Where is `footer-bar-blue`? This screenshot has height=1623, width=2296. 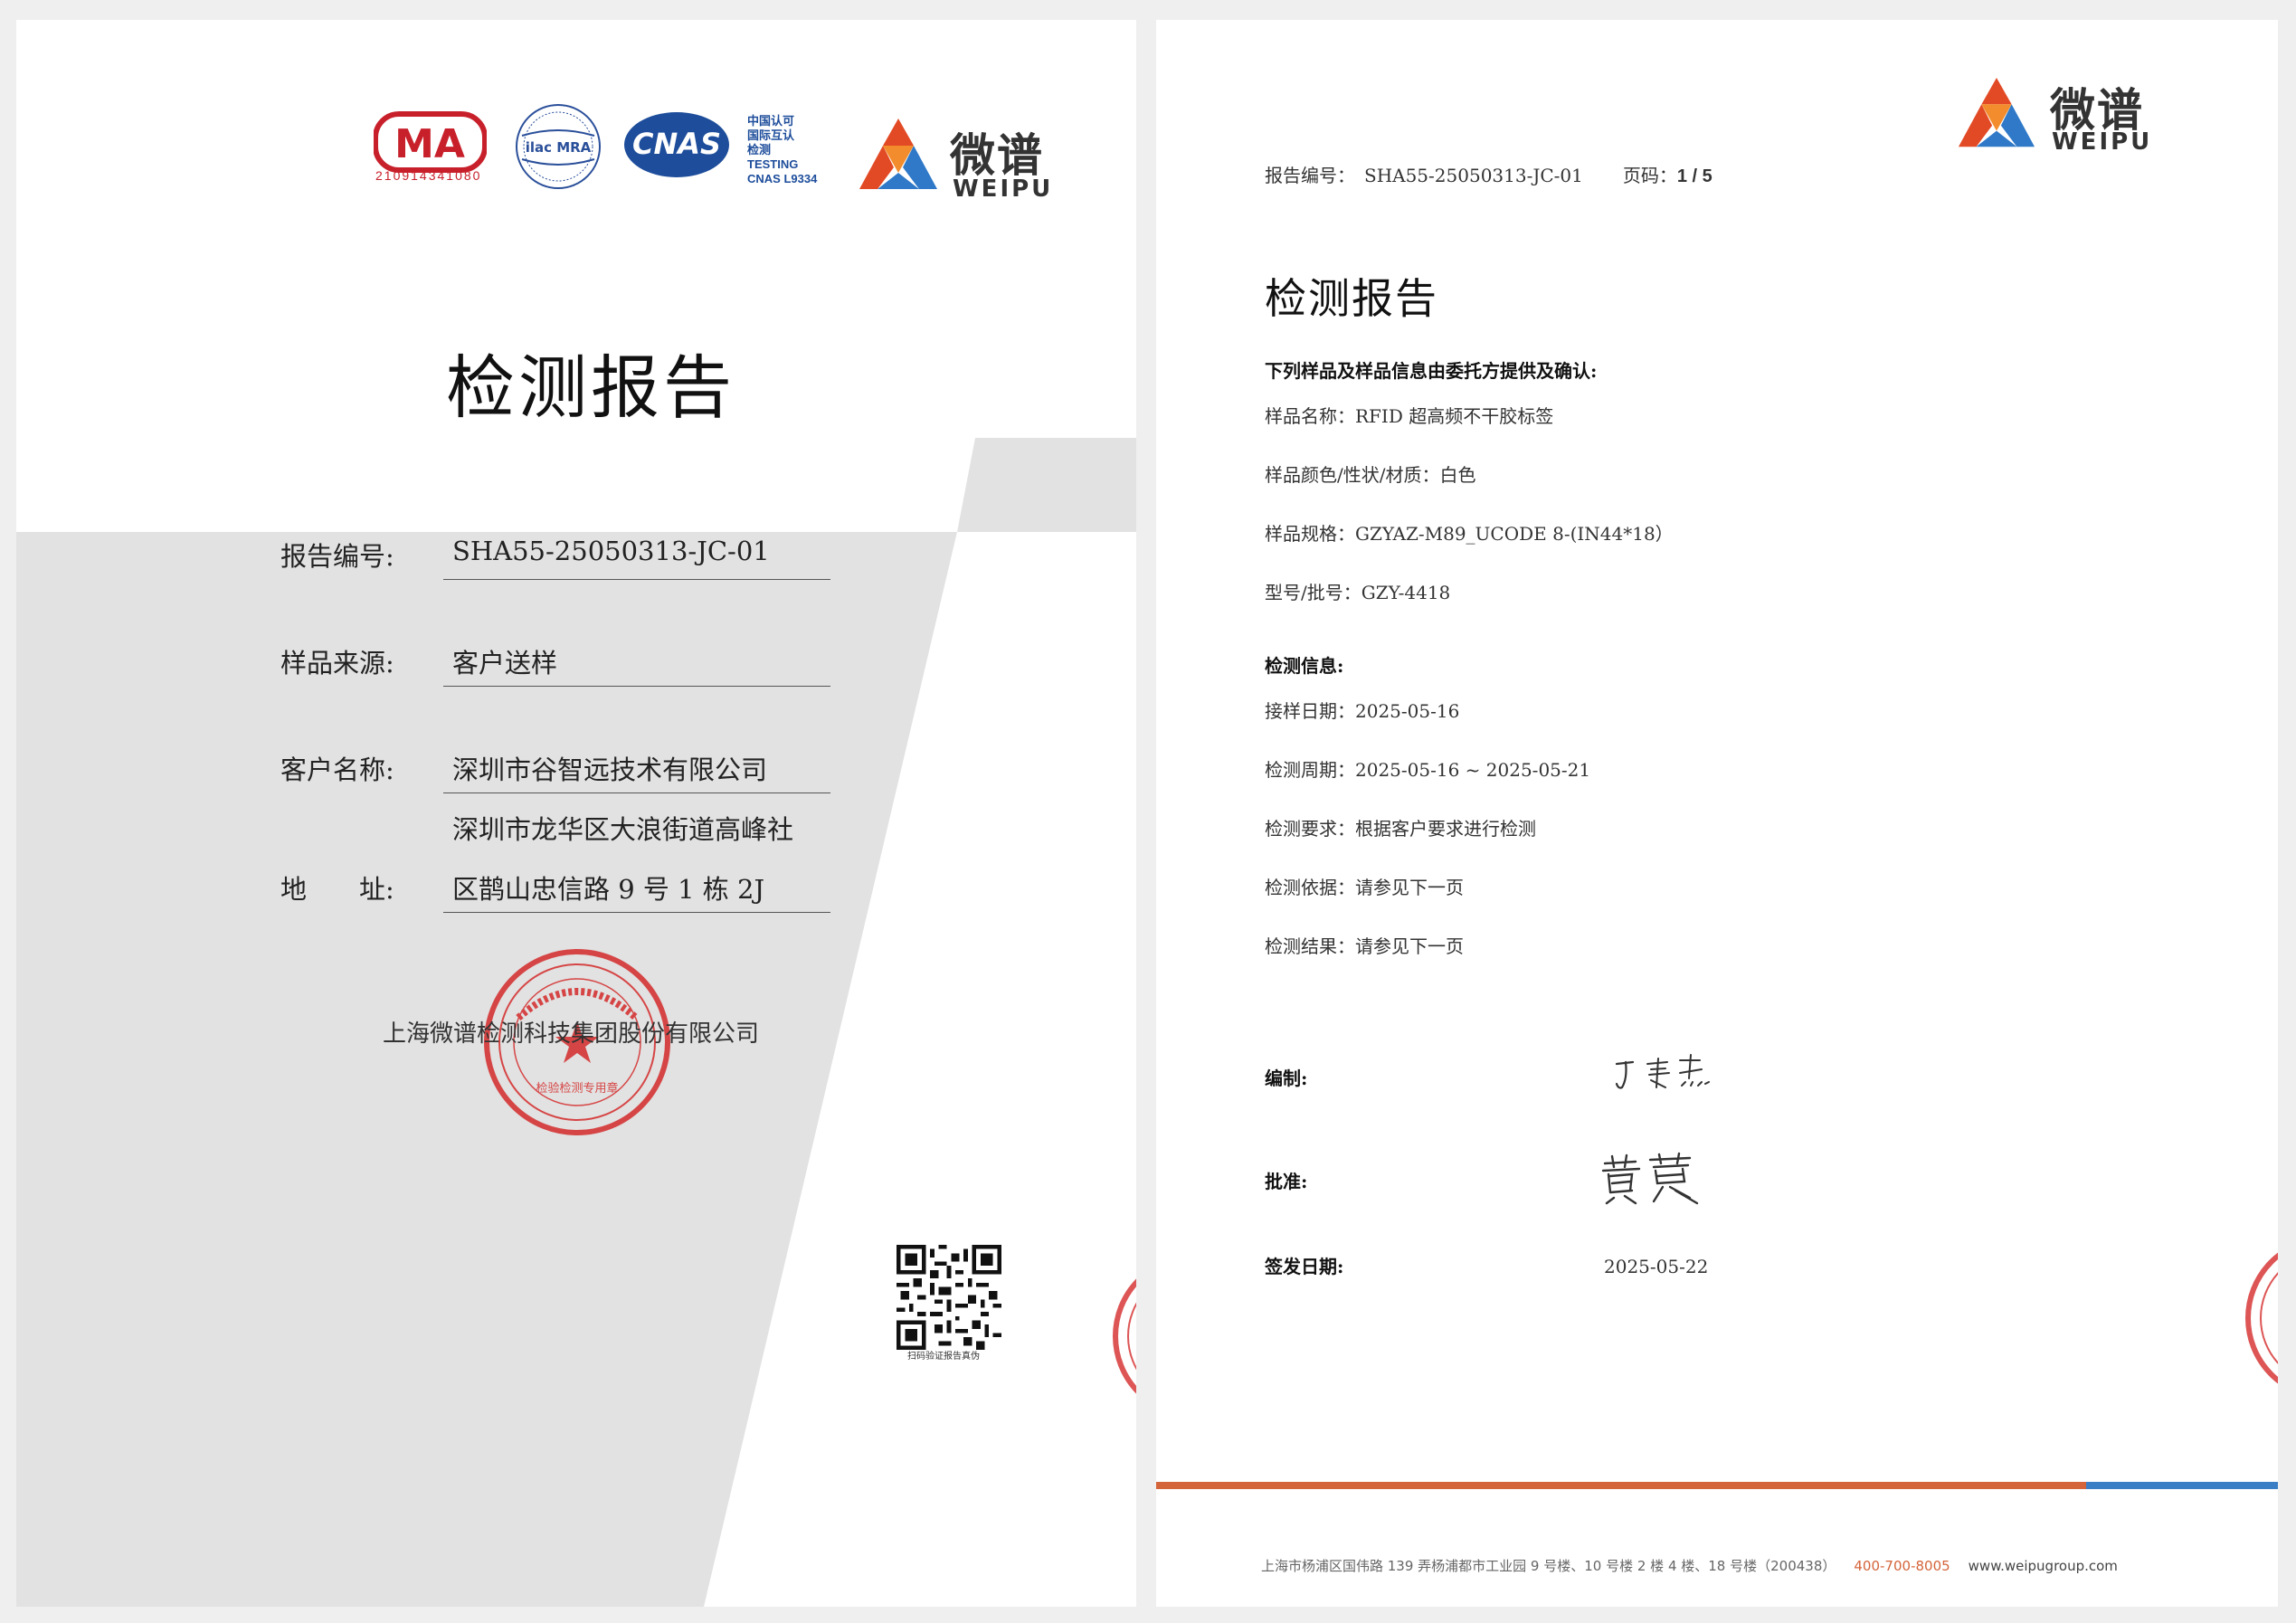
footer-bar-blue is located at coordinates (2182, 1485).